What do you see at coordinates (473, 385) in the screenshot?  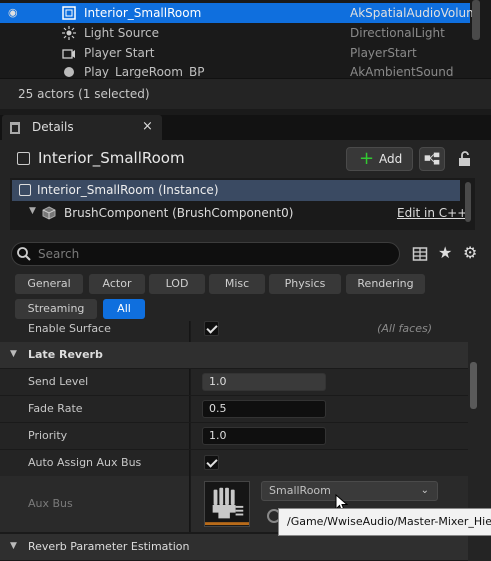 I see `property-scrollbar` at bounding box center [473, 385].